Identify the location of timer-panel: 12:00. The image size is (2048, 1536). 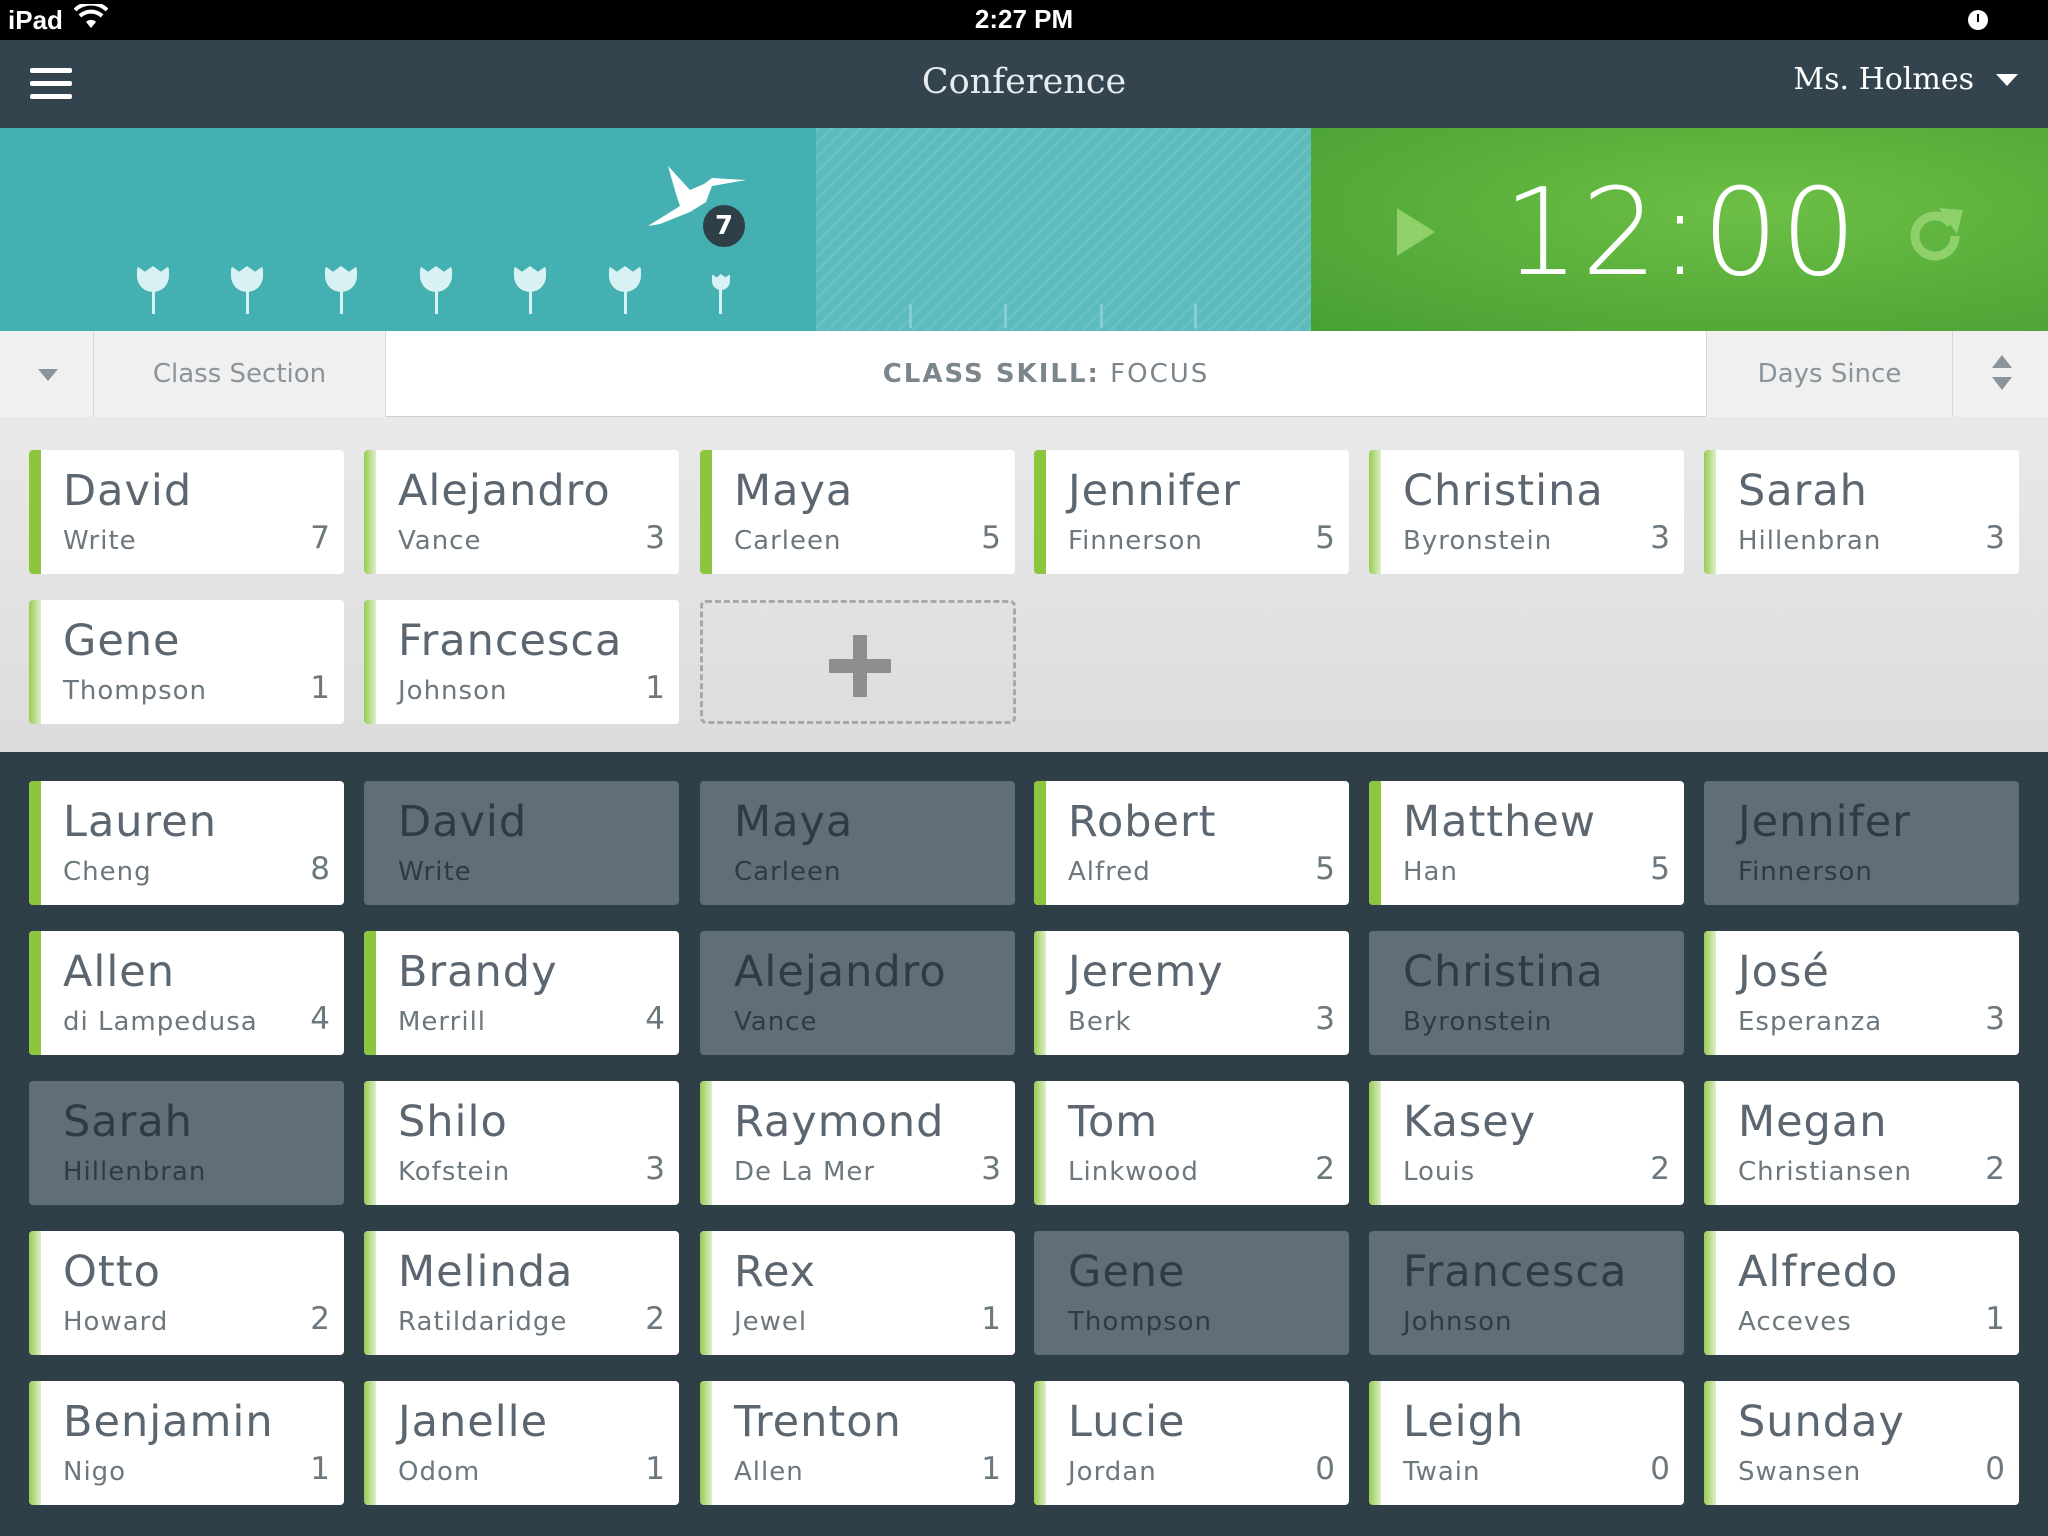
(1679, 229).